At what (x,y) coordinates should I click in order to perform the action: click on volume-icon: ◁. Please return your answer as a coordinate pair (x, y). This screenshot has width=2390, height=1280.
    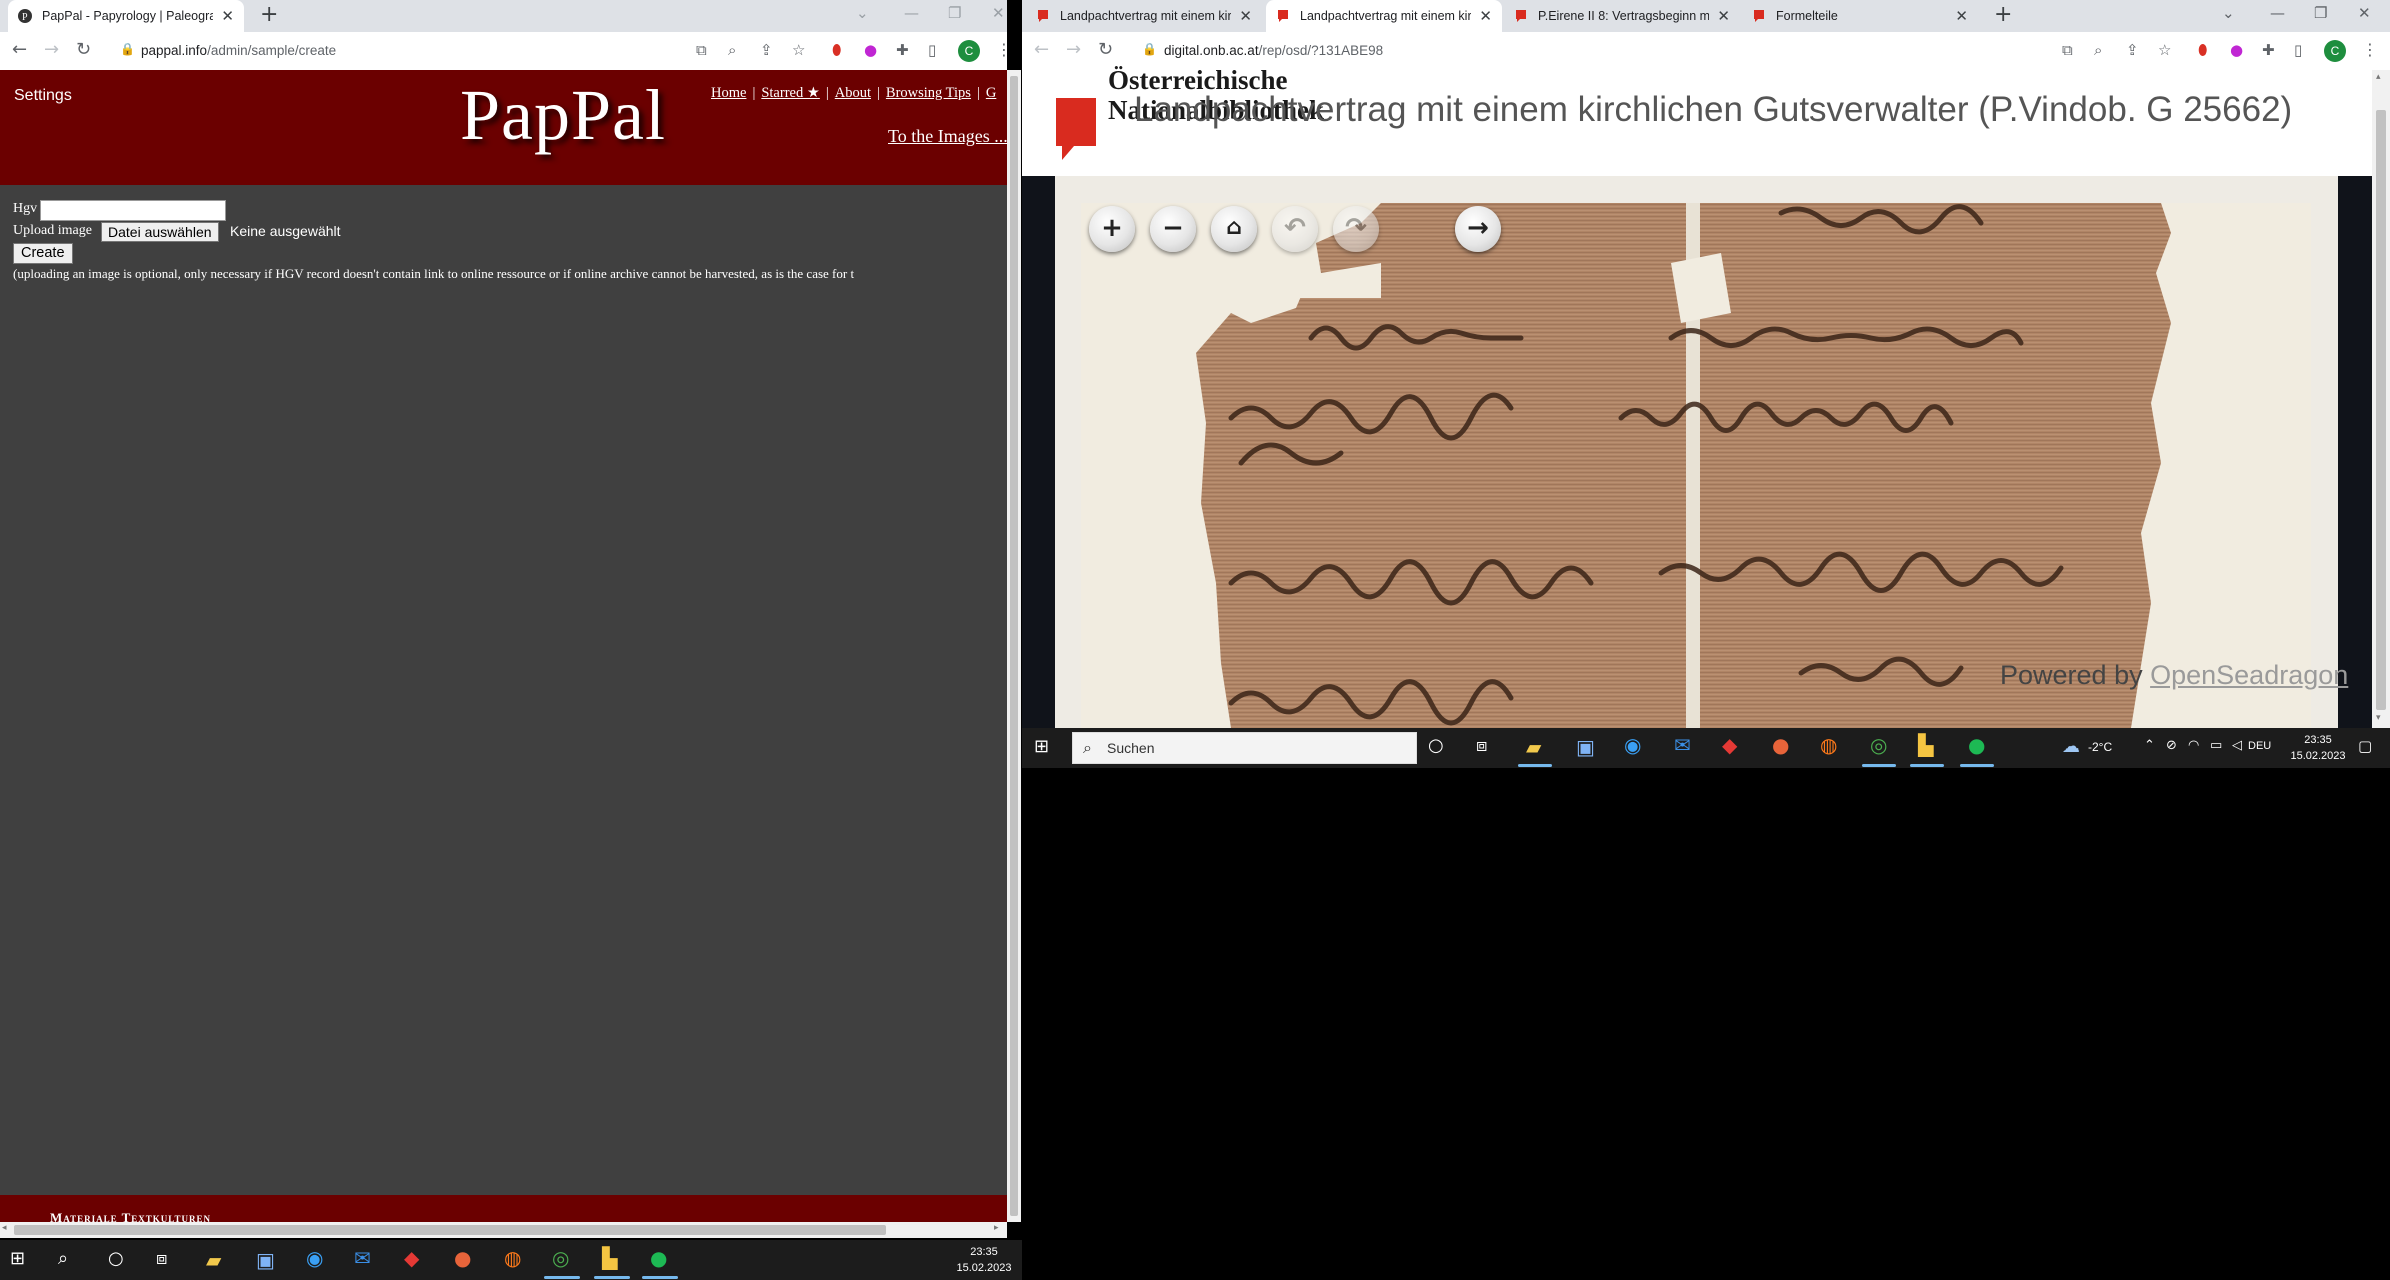
    Looking at the image, I should click on (2237, 745).